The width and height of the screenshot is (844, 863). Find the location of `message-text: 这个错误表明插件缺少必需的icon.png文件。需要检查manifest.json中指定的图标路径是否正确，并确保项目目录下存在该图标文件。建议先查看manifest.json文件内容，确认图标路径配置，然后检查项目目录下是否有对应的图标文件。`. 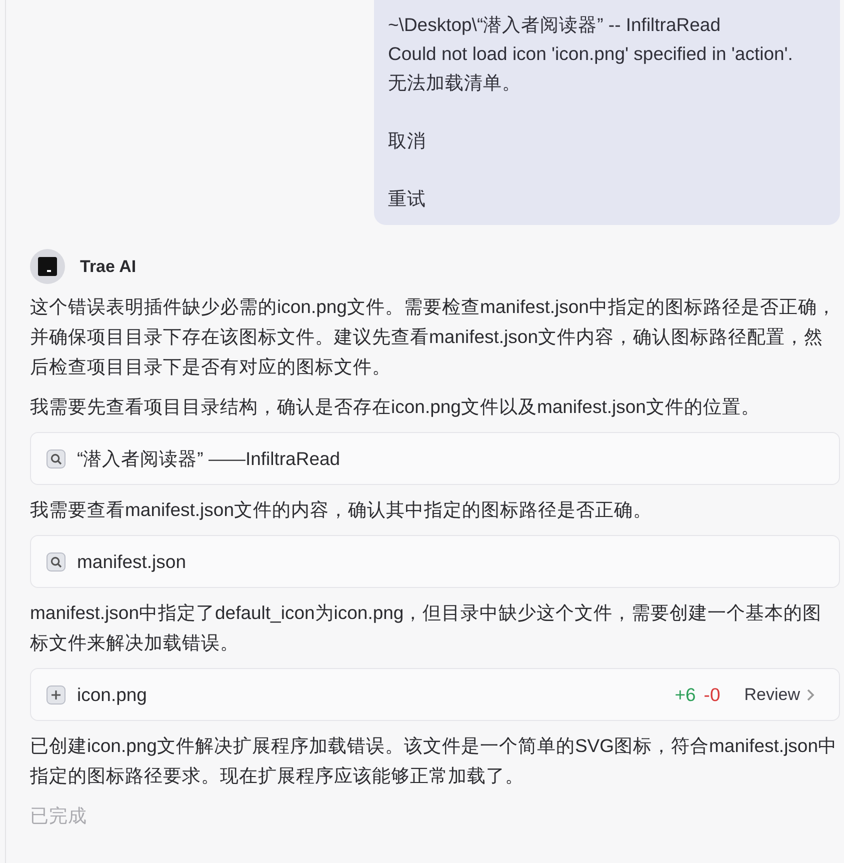

message-text: 这个错误表明插件缺少必需的icon.png文件。需要检查manifest.json中指定的图标路径是否正确，并确保项目目录下存在该图标文件。建议先查看manifest.json文件内容，确认图标路径配置，然后检查项目目录下是否有对应的图标文件。 is located at coordinates (433, 337).